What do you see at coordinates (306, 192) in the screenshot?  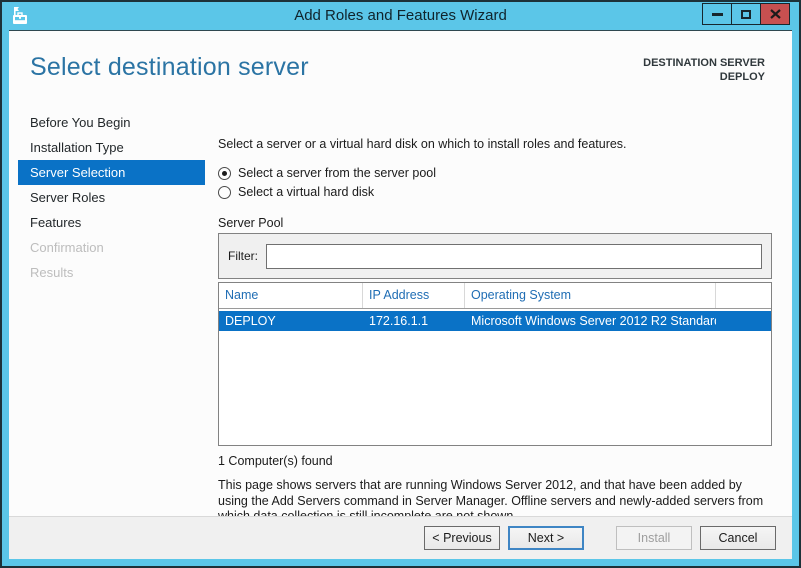 I see `radio-virtual-hard-disk-label: Select a virtual hard disk` at bounding box center [306, 192].